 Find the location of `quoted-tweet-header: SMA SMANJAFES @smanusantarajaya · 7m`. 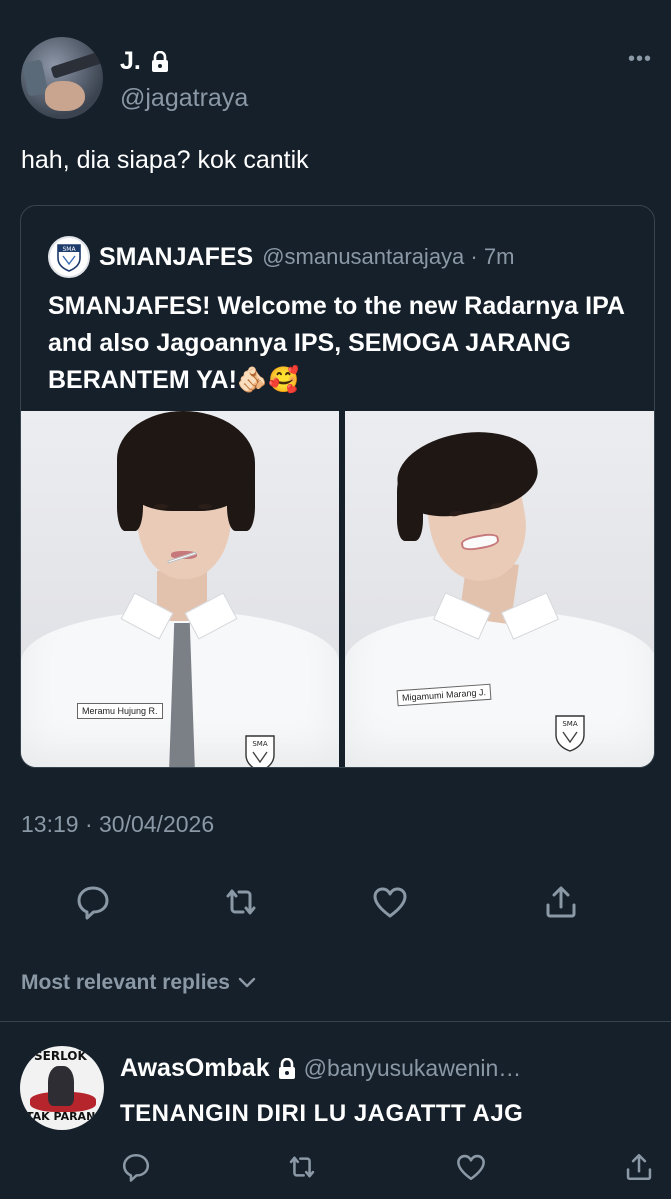

quoted-tweet-header: SMA SMANJAFES @smanusantarajaya · 7m is located at coordinates (281, 257).